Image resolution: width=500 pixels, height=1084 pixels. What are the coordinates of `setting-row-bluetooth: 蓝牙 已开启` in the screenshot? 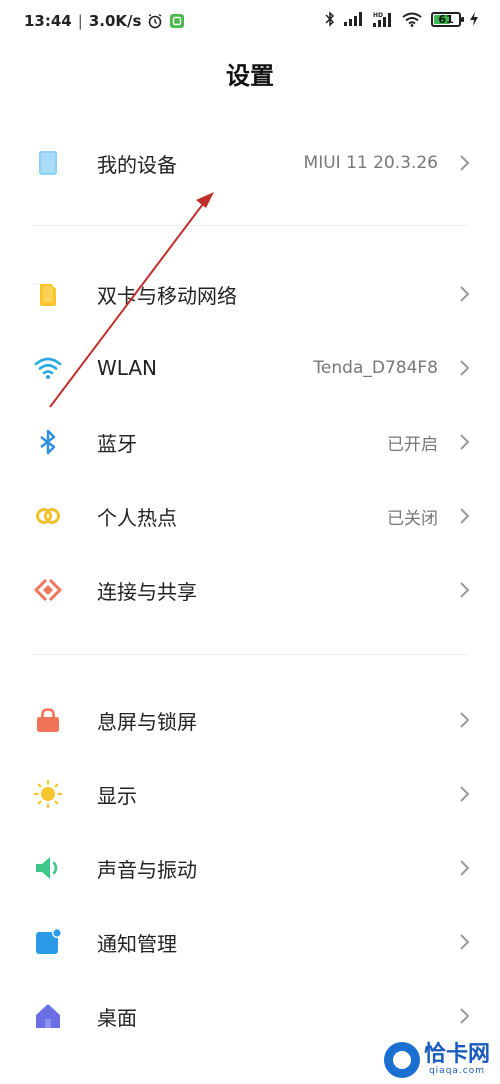 It's located at (250, 442).